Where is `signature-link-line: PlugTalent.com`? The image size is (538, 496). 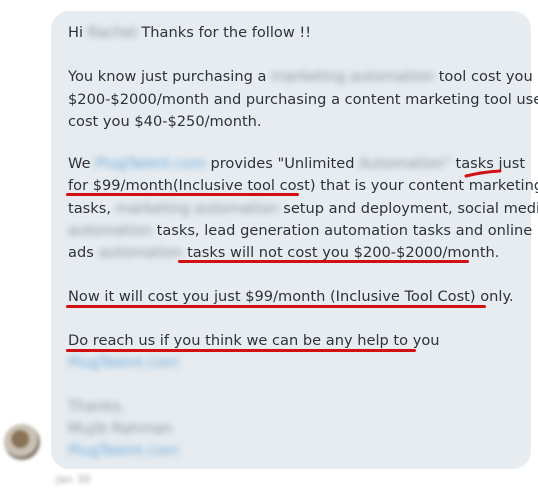 signature-link-line: PlugTalent.com is located at coordinates (123, 451).